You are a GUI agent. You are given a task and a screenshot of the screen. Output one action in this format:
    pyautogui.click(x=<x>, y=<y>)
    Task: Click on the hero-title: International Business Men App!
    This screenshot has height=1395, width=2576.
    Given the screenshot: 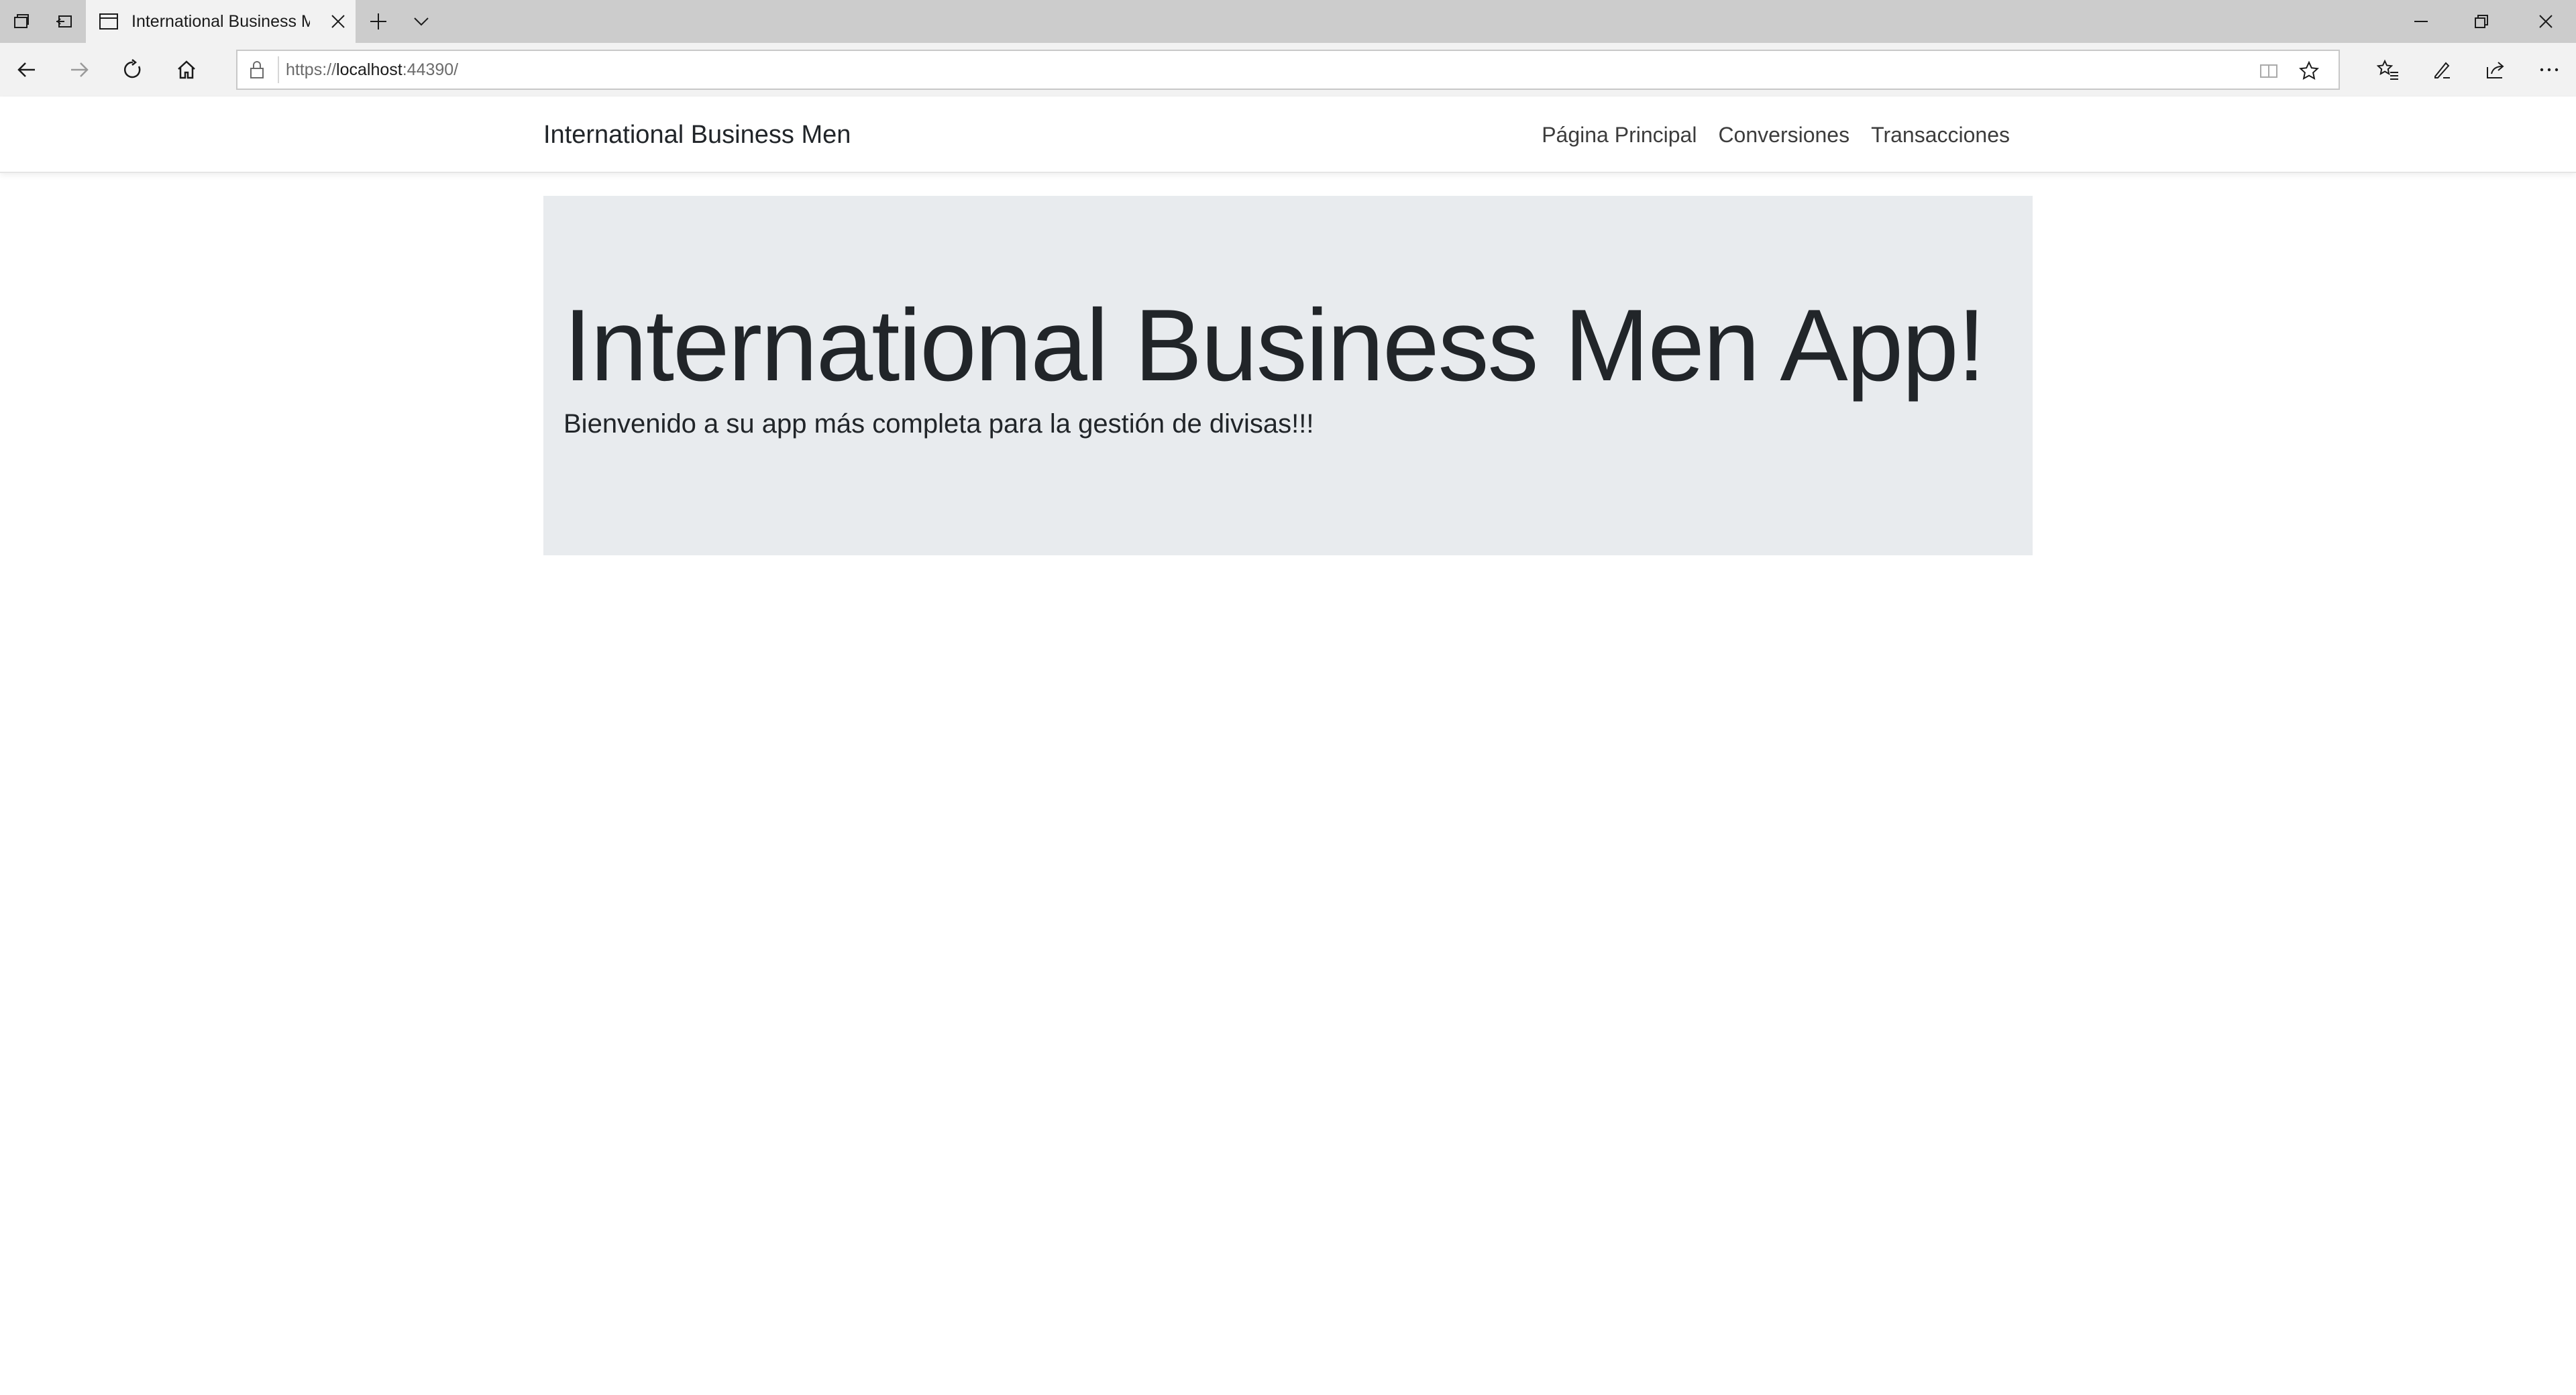 What is the action you would take?
    pyautogui.click(x=1275, y=345)
    